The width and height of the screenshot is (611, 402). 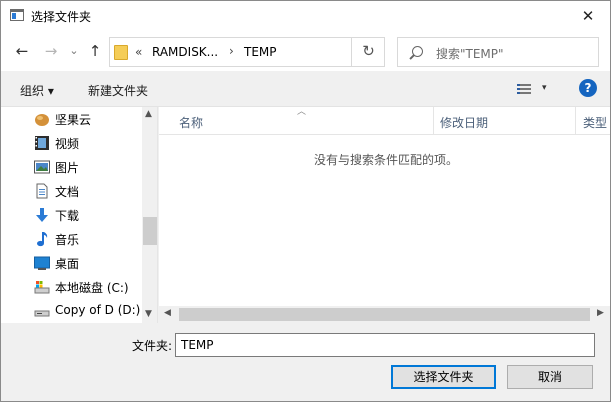 What do you see at coordinates (148, 314) in the screenshot?
I see `scroll-down-arrow-icon: ▼` at bounding box center [148, 314].